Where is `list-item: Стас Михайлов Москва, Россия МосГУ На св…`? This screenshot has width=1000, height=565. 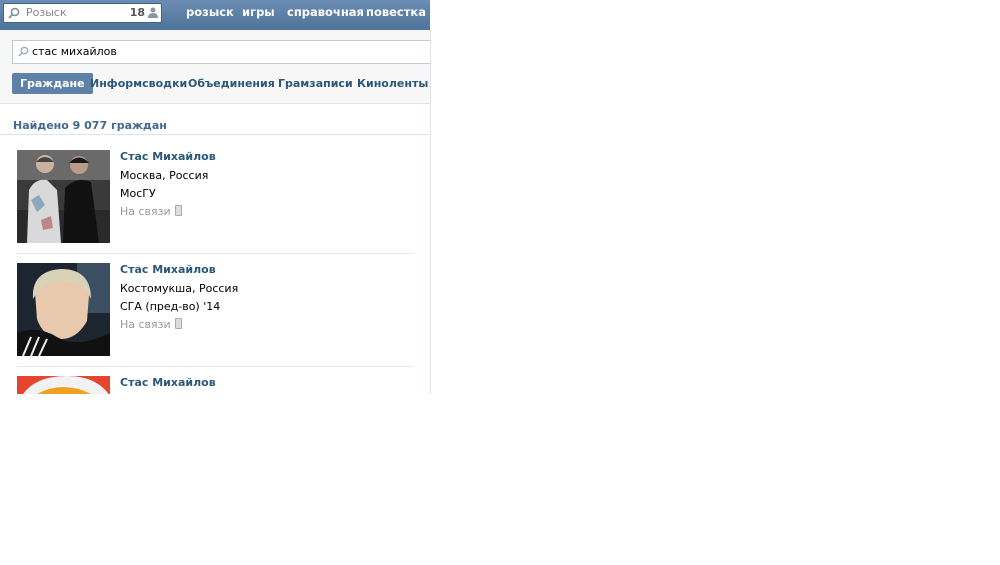
list-item: Стас Михайлов Москва, Россия МосГУ На св… is located at coordinates (215, 206).